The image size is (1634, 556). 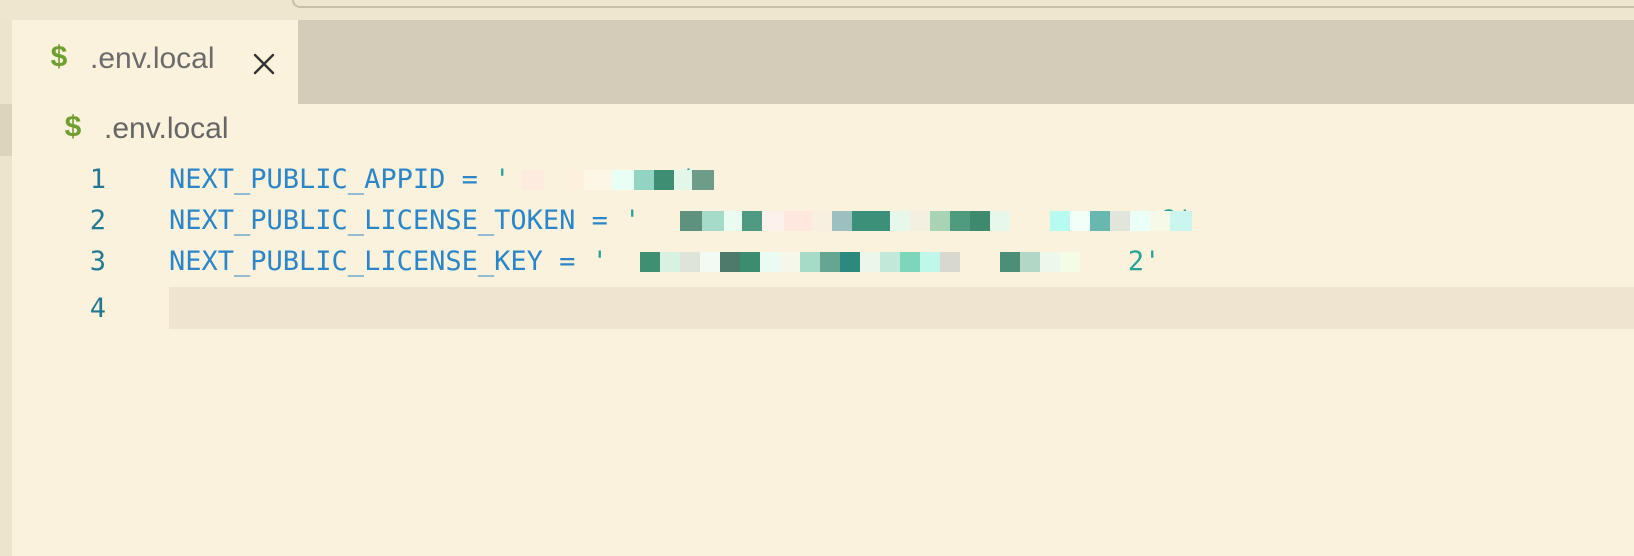 What do you see at coordinates (97, 179) in the screenshot?
I see `line-number: 1` at bounding box center [97, 179].